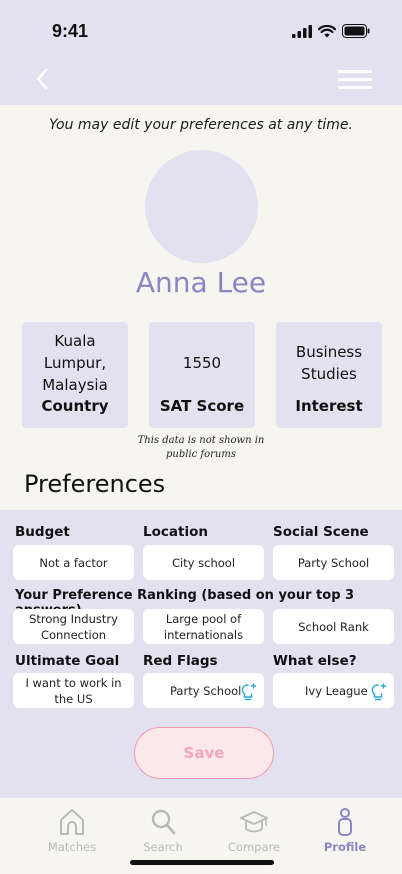 The height and width of the screenshot is (874, 402). What do you see at coordinates (254, 847) in the screenshot?
I see `tab-compare-label: Compare` at bounding box center [254, 847].